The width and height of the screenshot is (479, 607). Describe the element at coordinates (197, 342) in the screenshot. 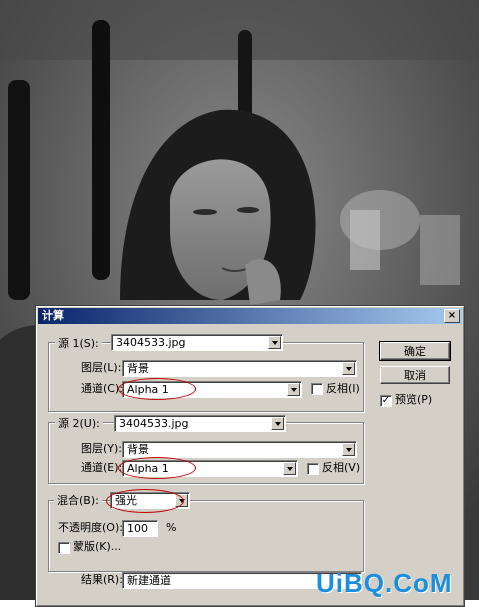

I see `source1-file-select: 3404533.jpg` at that location.